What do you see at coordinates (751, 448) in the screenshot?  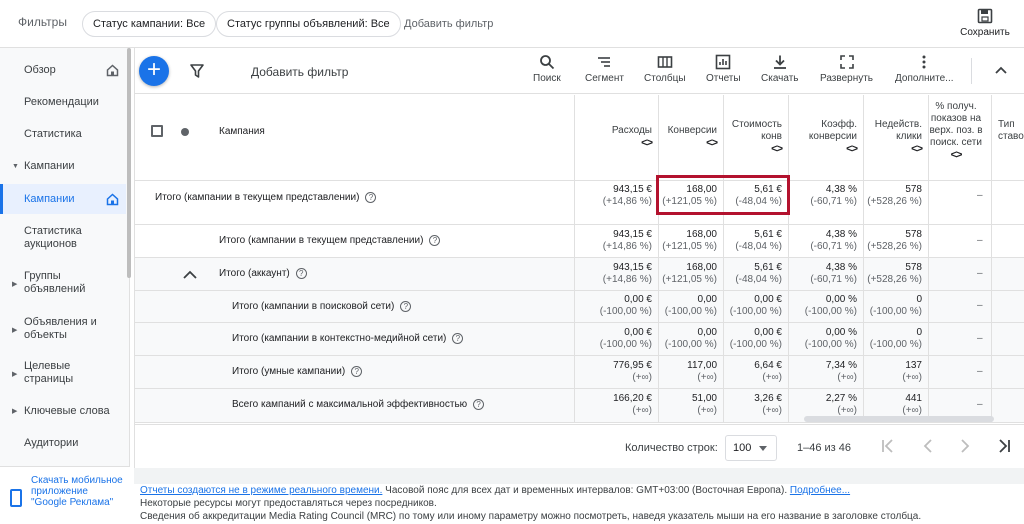 I see `rows-per-page-select: 100` at bounding box center [751, 448].